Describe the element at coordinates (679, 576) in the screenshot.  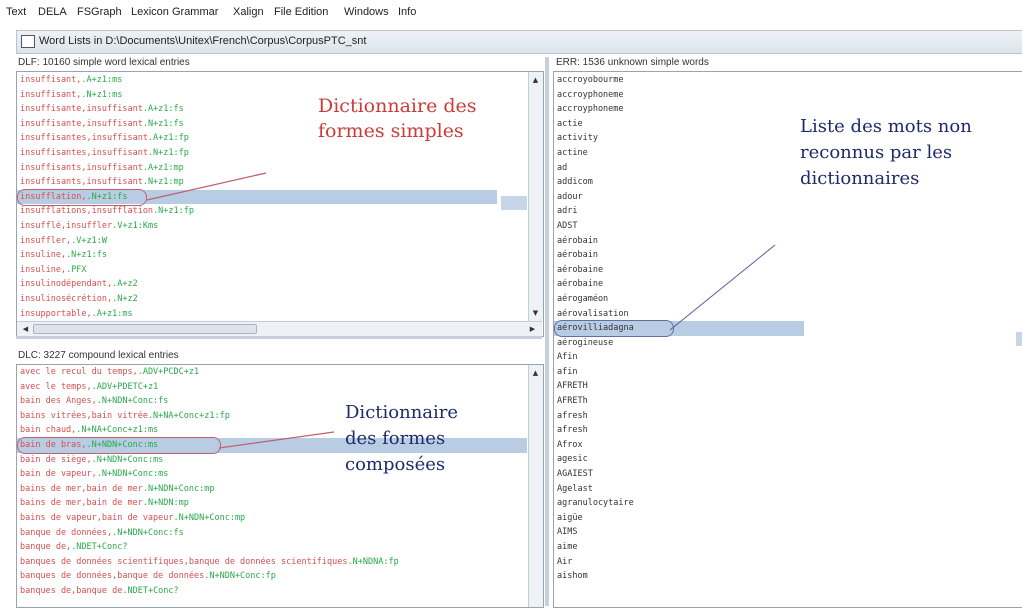
I see `list-item: aishom` at that location.